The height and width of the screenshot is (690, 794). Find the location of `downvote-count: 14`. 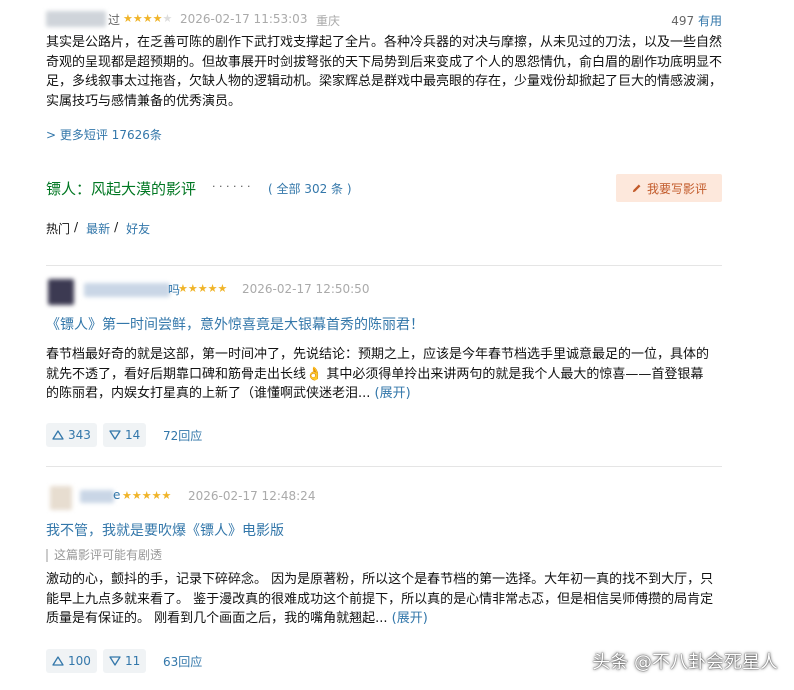

downvote-count: 14 is located at coordinates (133, 435).